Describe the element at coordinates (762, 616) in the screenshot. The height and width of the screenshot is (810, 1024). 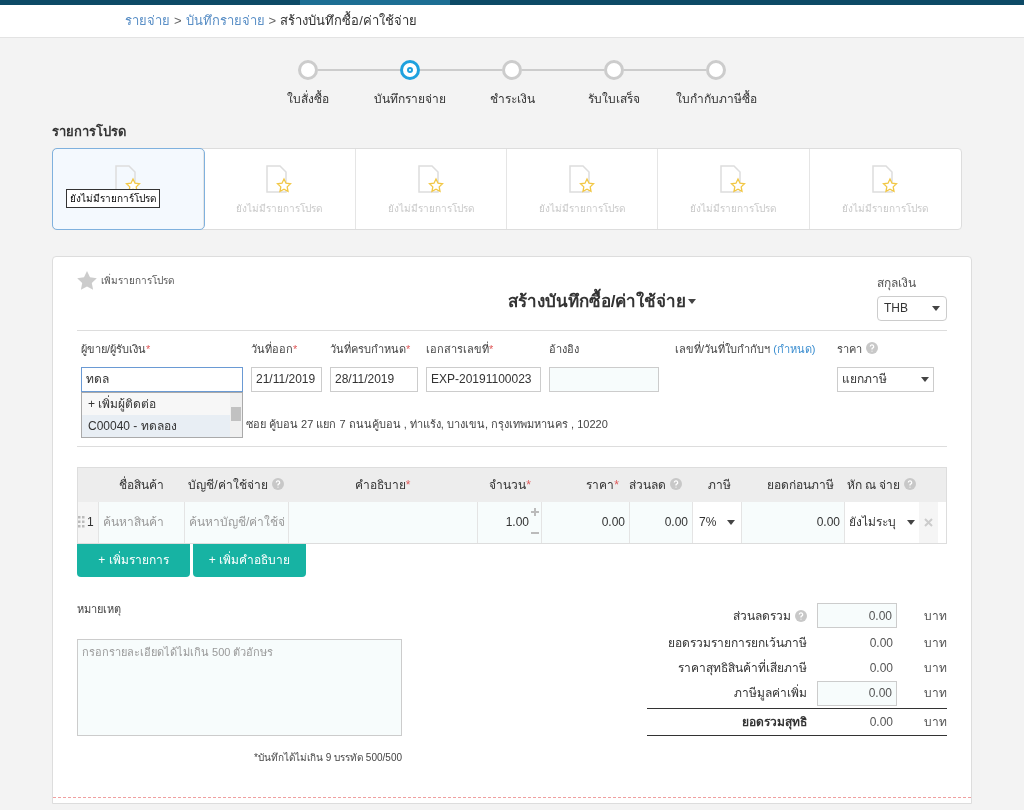
I see `total-label: ส่วนลดรวม` at that location.